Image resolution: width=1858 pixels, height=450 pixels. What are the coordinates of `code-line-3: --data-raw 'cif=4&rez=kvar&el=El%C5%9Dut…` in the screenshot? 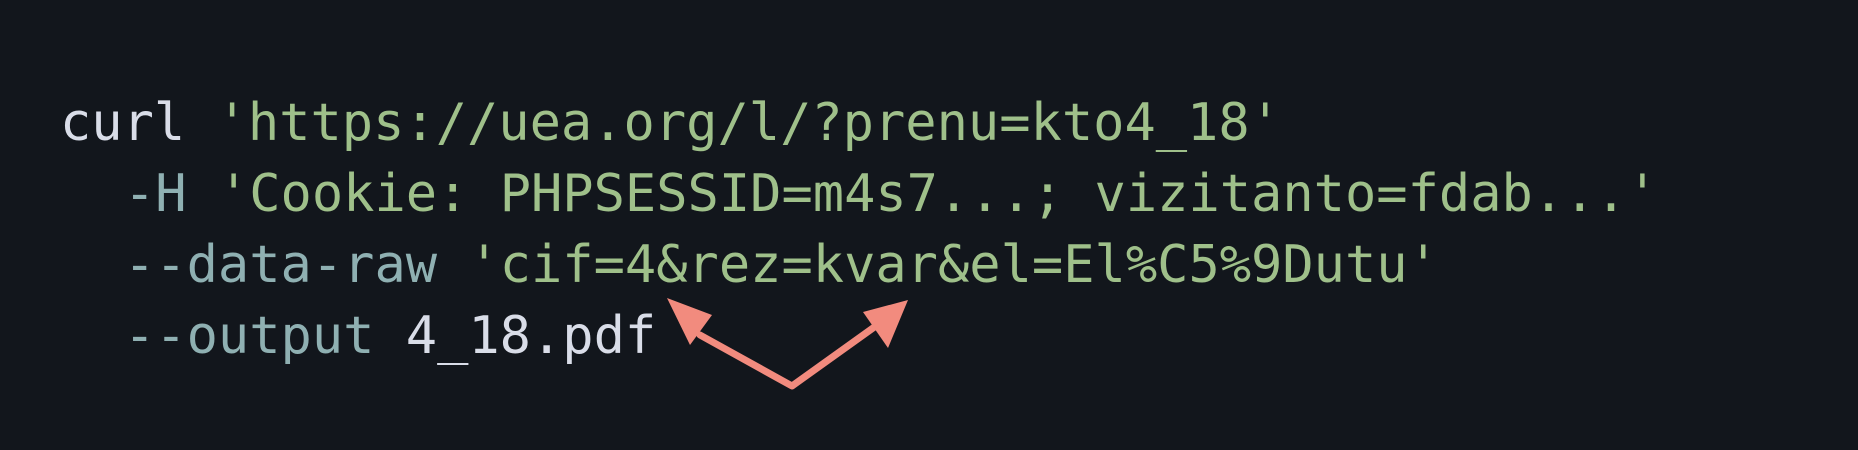 It's located at (859, 265).